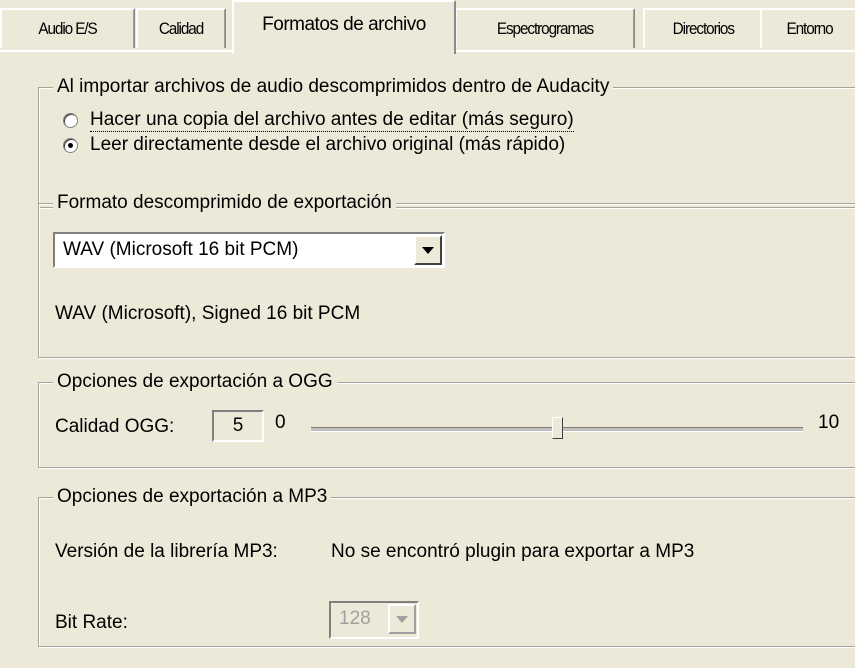 This screenshot has width=855, height=668. I want to click on export-format-value: WAV (Microsoft 16 bit PCM), so click(181, 249).